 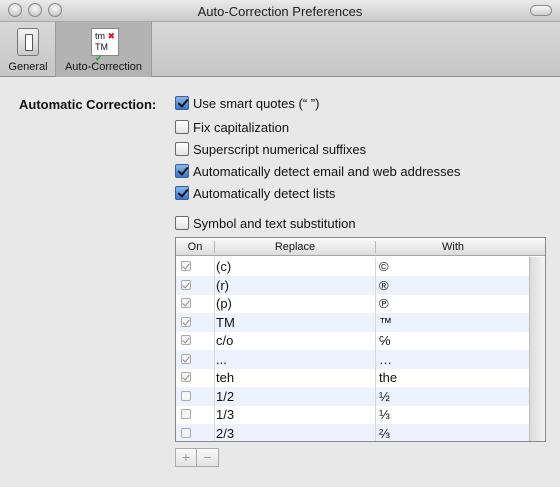 I want to click on with-cell: ℅, so click(x=385, y=340).